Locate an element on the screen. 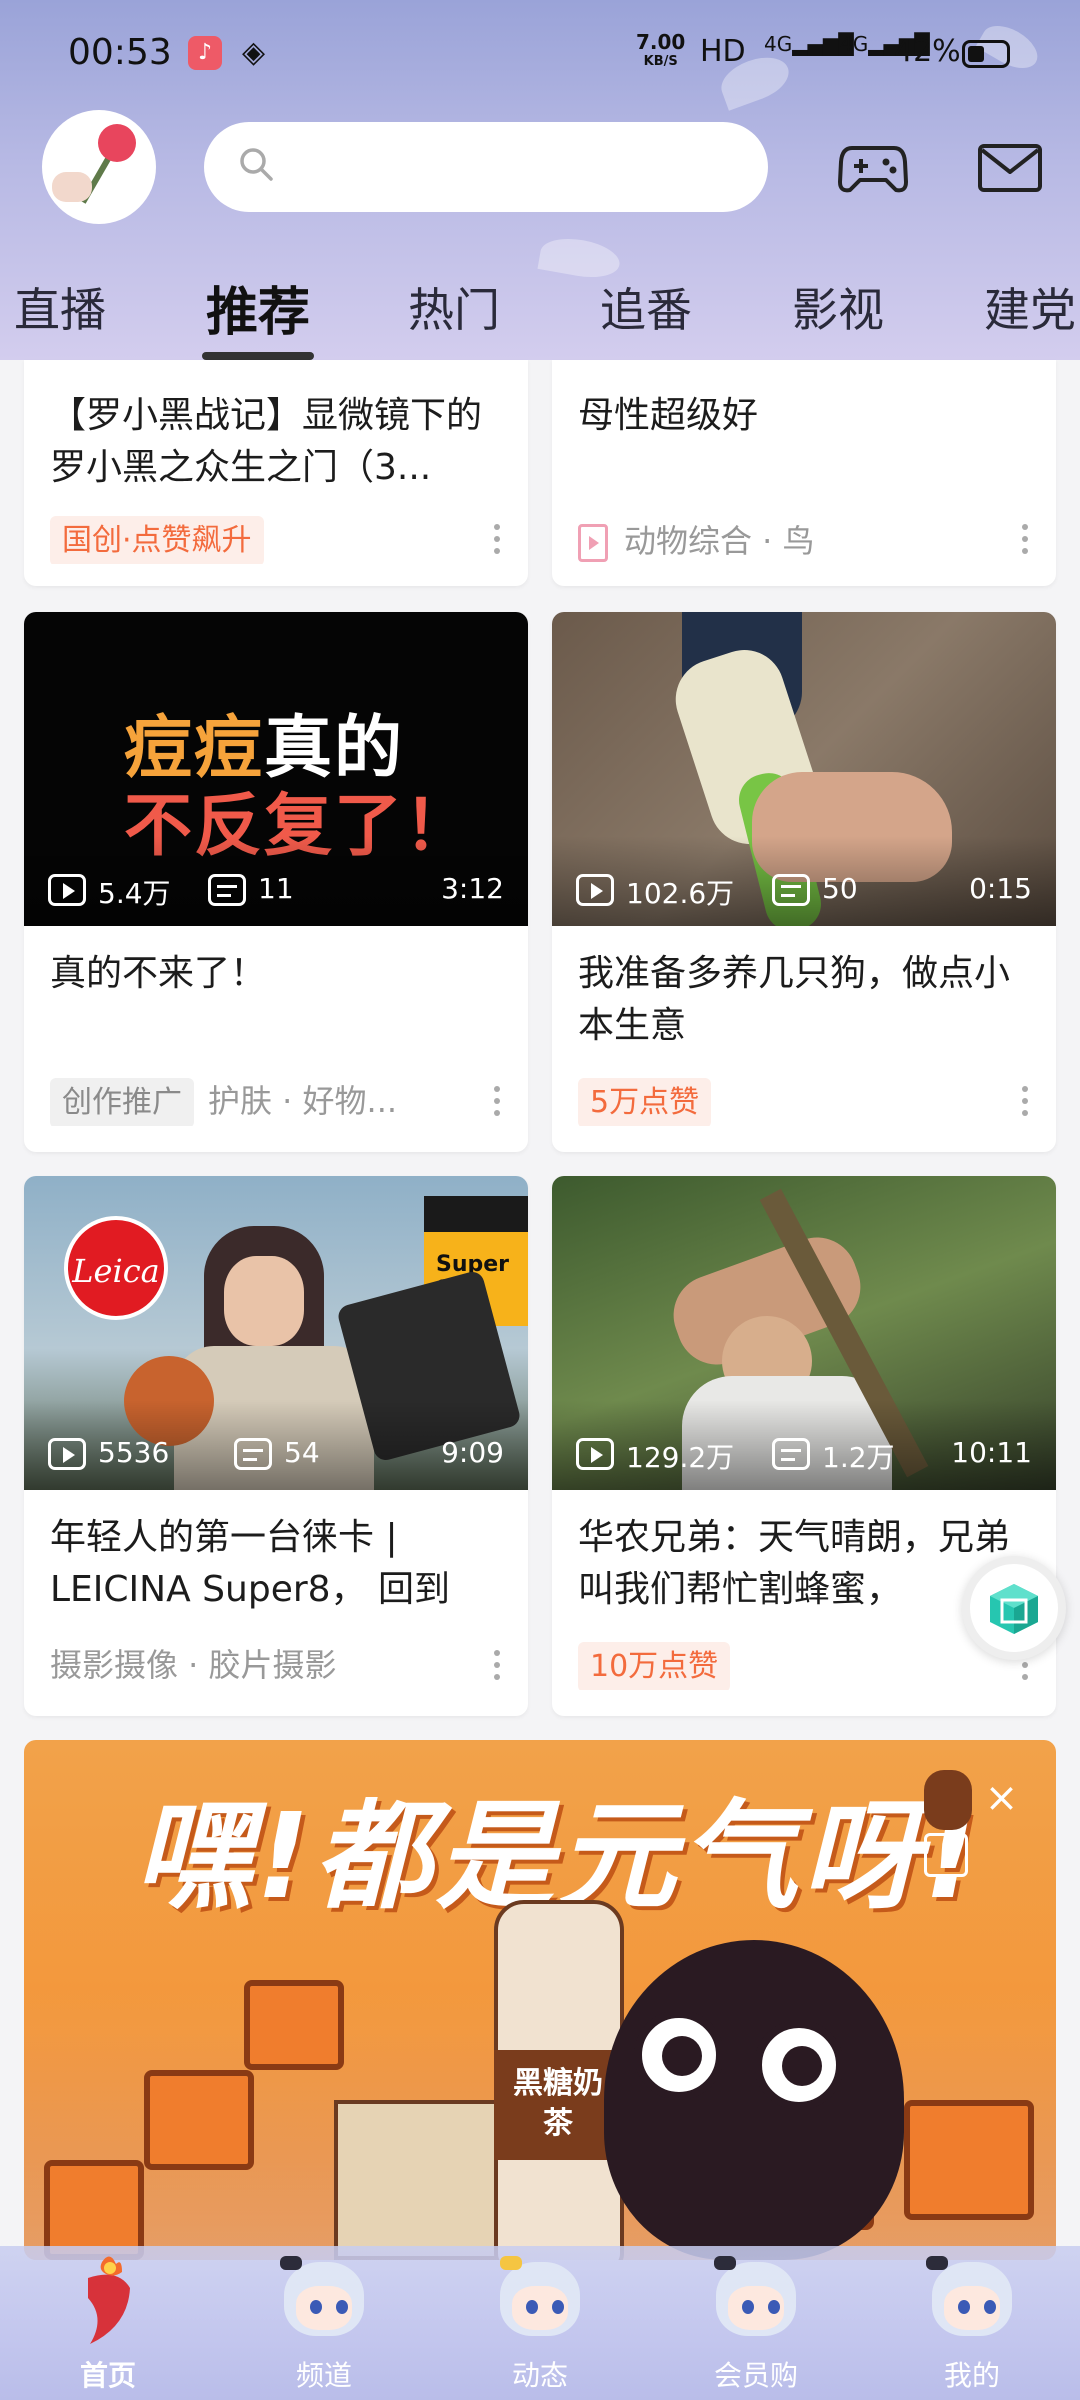 Image resolution: width=1080 pixels, height=2400 pixels. danmaku-count: 11 is located at coordinates (276, 888).